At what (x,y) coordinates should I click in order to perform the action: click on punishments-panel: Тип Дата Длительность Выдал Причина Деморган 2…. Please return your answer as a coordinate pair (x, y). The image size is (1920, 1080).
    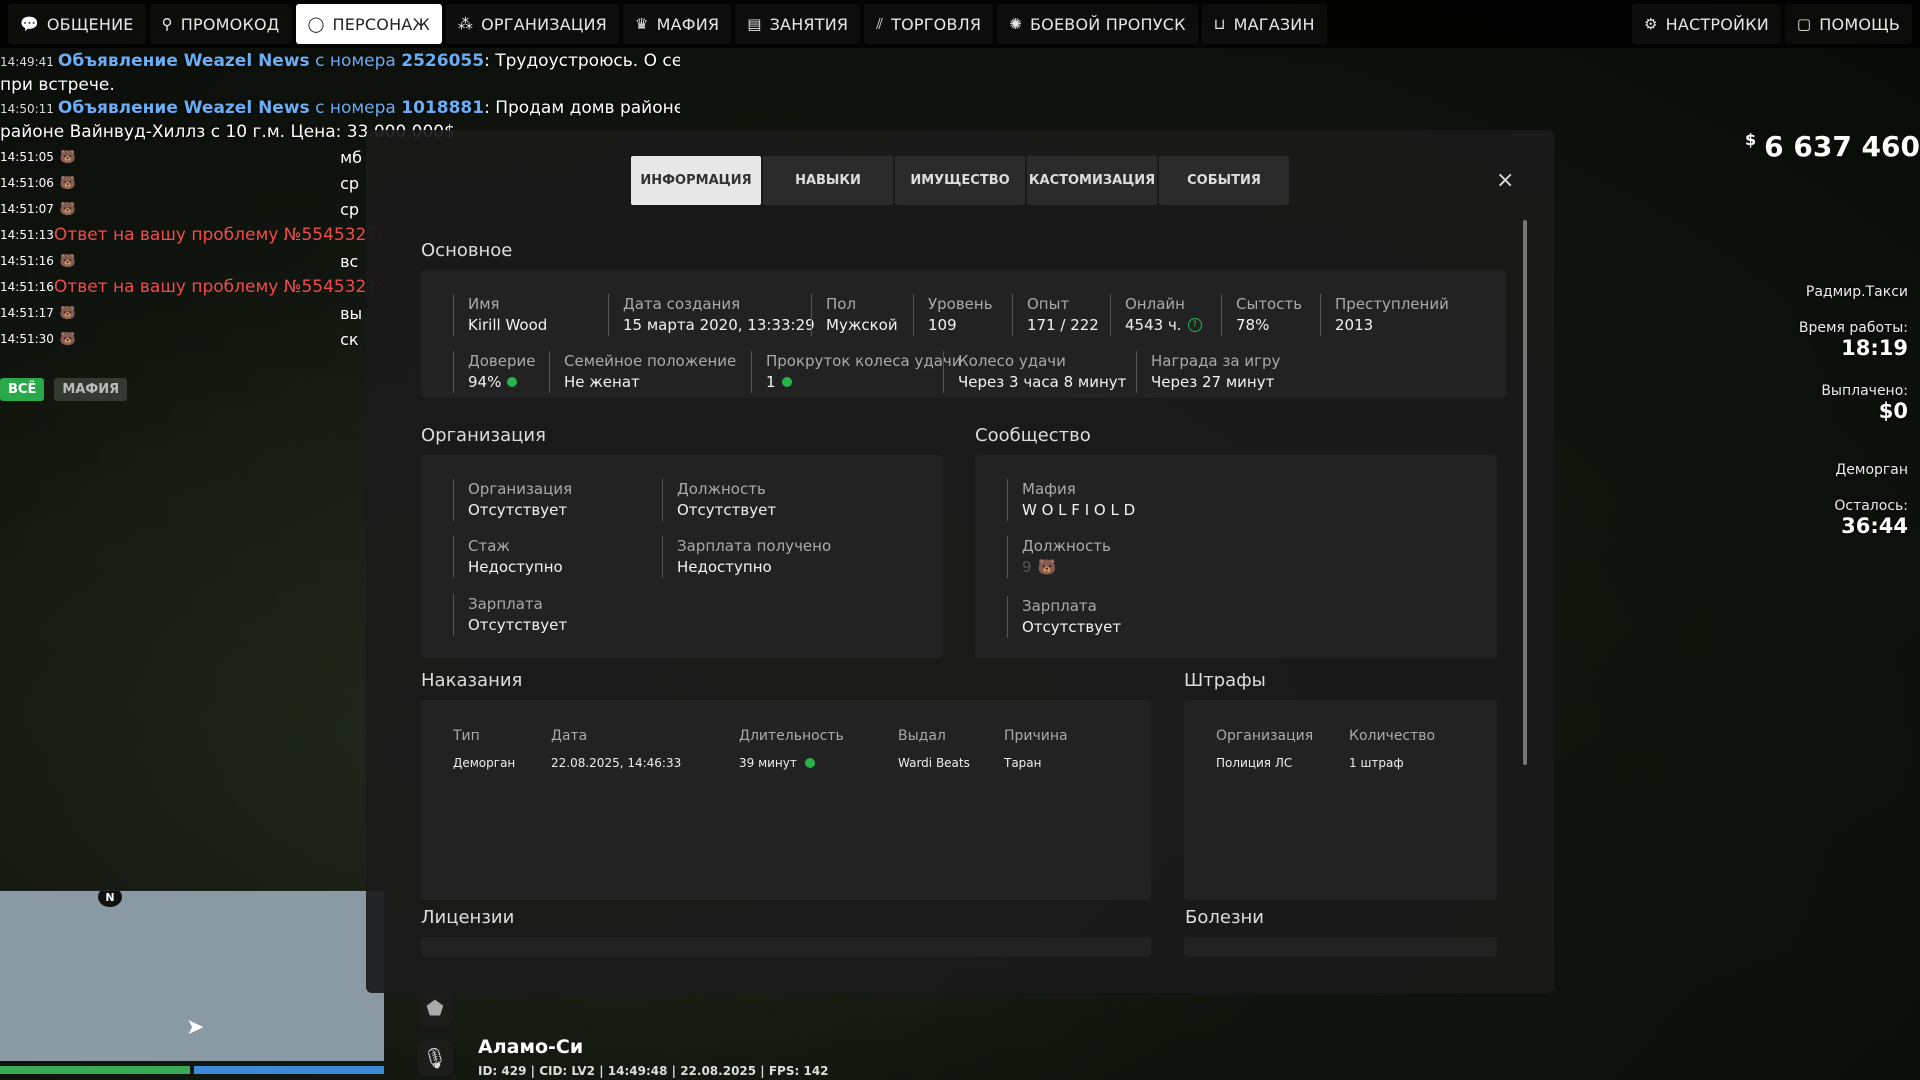
    Looking at the image, I should click on (786, 800).